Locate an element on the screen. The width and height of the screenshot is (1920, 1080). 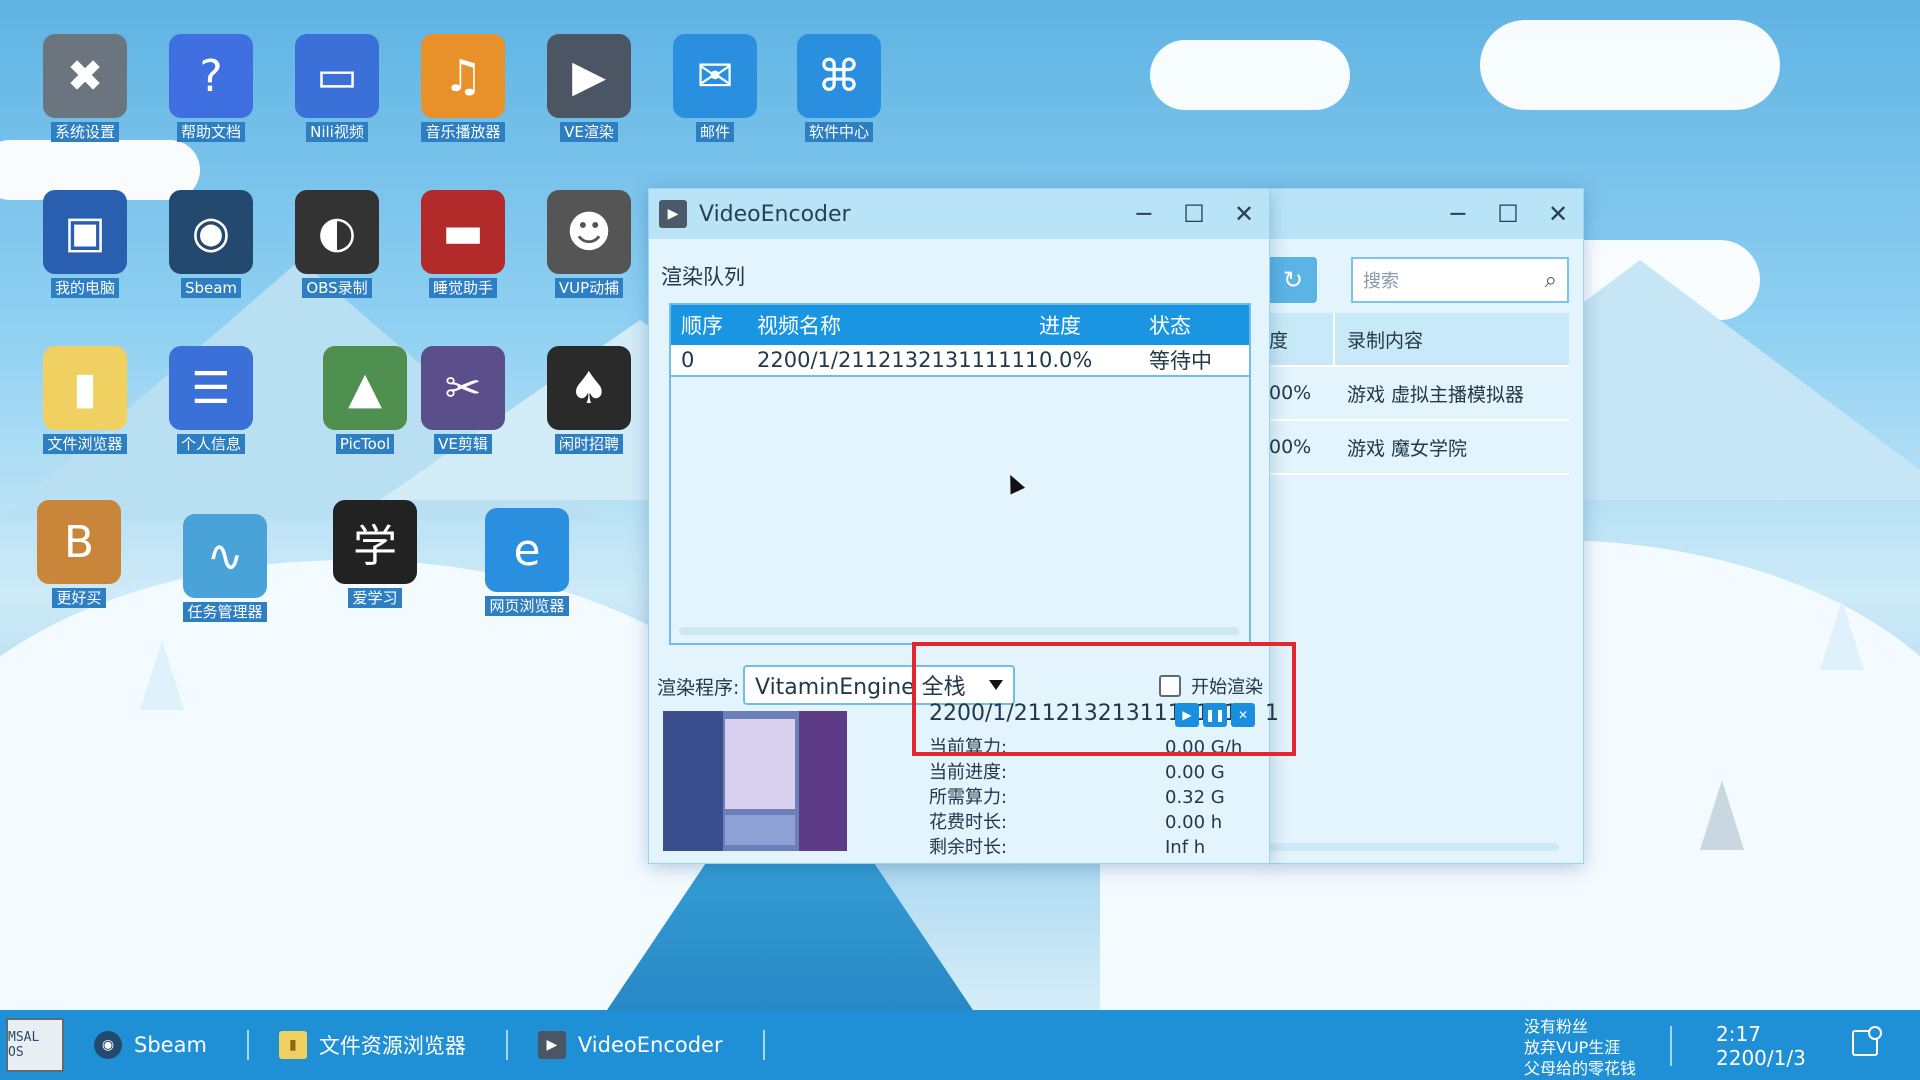
desktop-icon-label: Nili视频 is located at coordinates (337, 132).